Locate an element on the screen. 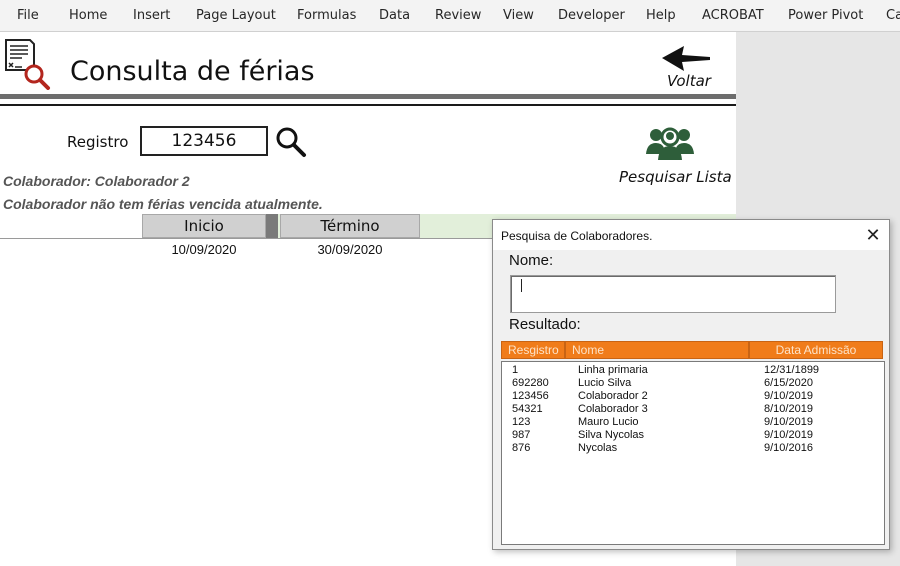 The width and height of the screenshot is (900, 566). column-header-end: Término is located at coordinates (350, 226).